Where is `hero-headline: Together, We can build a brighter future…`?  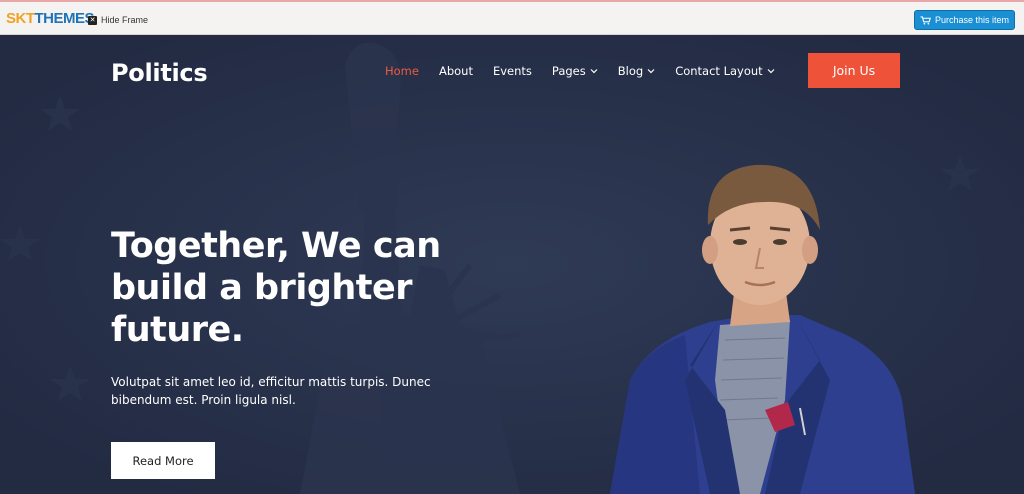 hero-headline: Together, We can build a brighter future… is located at coordinates (276, 288).